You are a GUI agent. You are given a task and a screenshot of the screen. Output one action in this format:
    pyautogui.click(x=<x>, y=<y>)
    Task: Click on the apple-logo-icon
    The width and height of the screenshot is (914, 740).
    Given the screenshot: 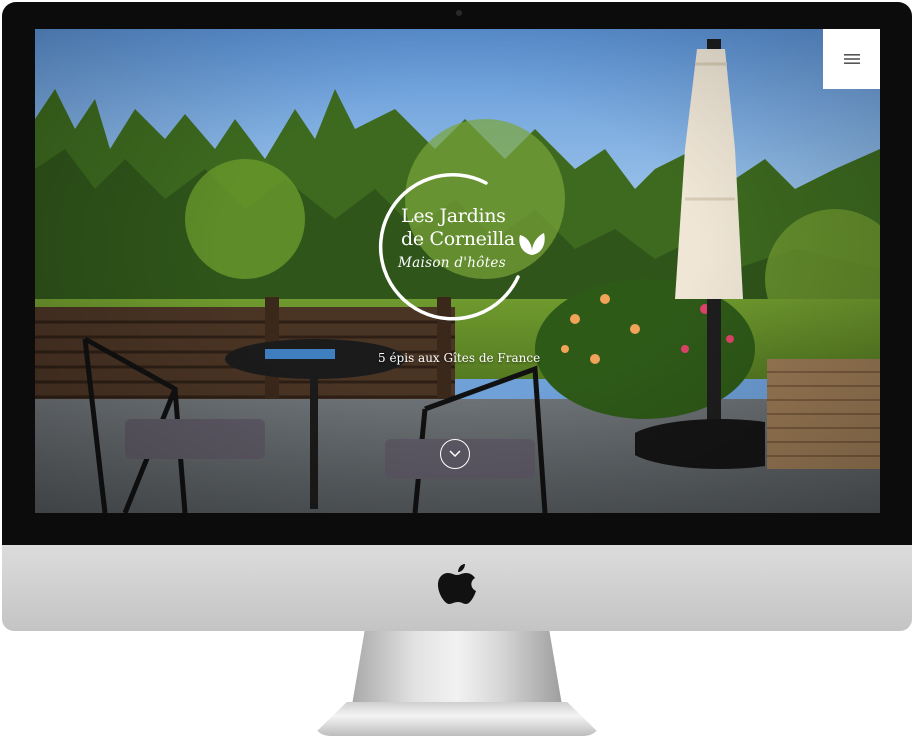 What is the action you would take?
    pyautogui.click(x=457, y=584)
    